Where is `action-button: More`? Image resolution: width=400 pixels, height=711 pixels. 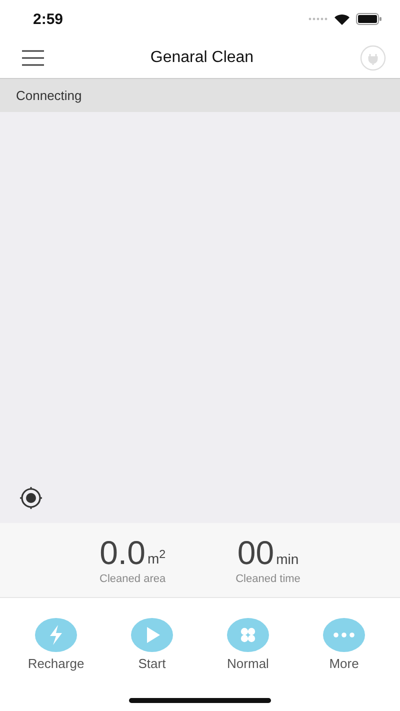
action-button: More is located at coordinates (344, 646).